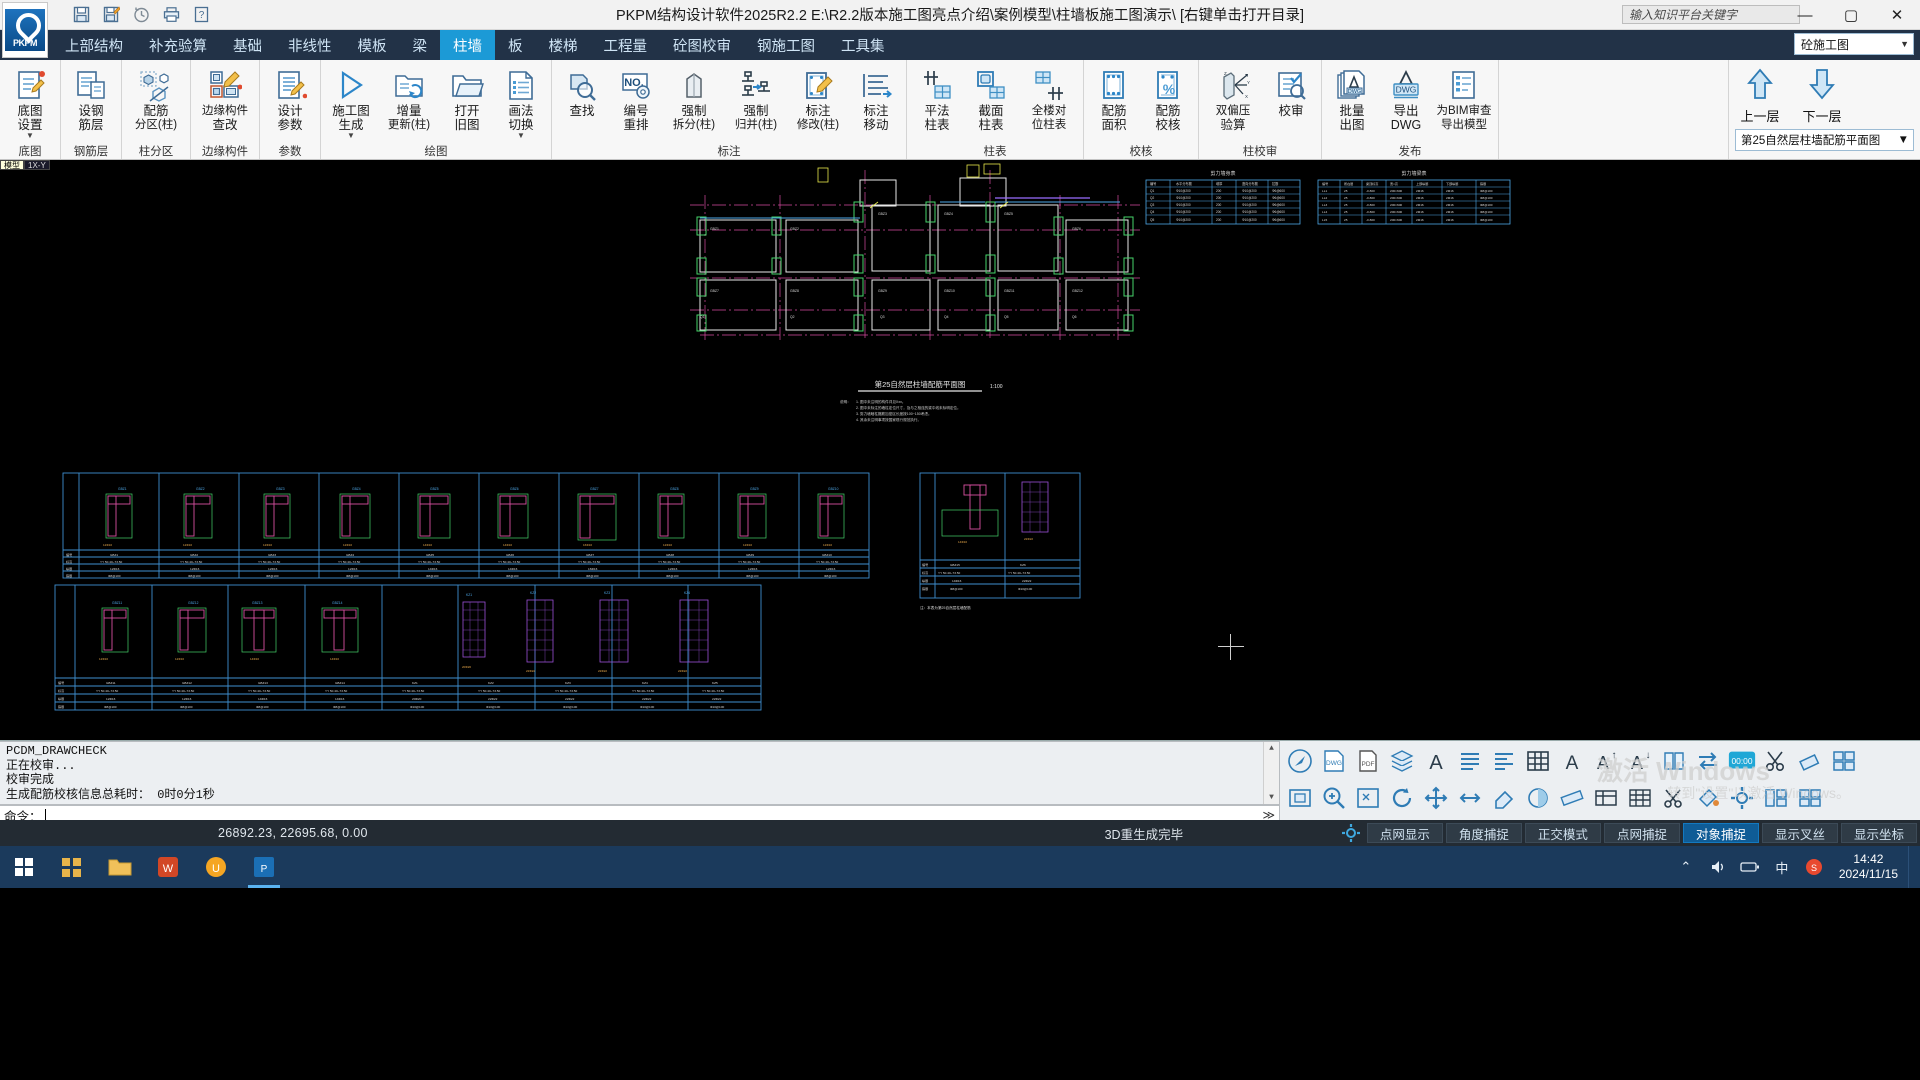 The height and width of the screenshot is (1080, 1920). What do you see at coordinates (1742, 761) in the screenshot?
I see `timer-icon: 00:00` at bounding box center [1742, 761].